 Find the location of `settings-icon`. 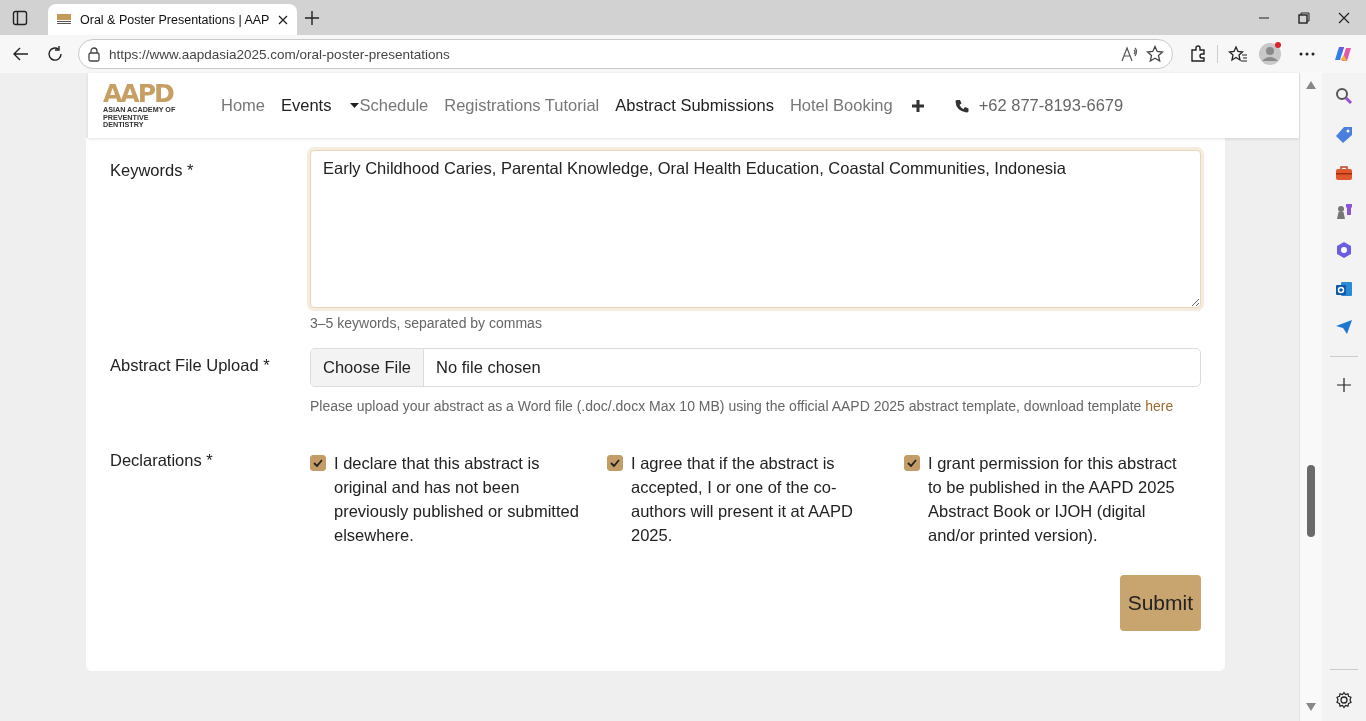

settings-icon is located at coordinates (1344, 700).